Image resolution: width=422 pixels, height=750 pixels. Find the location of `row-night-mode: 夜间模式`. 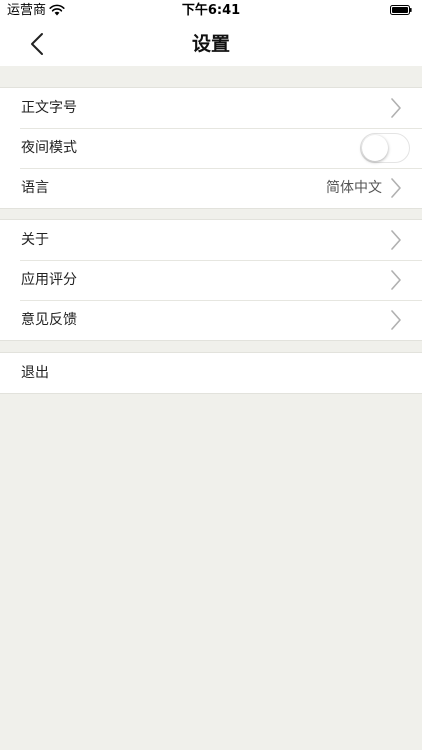

row-night-mode: 夜间模式 is located at coordinates (211, 148).